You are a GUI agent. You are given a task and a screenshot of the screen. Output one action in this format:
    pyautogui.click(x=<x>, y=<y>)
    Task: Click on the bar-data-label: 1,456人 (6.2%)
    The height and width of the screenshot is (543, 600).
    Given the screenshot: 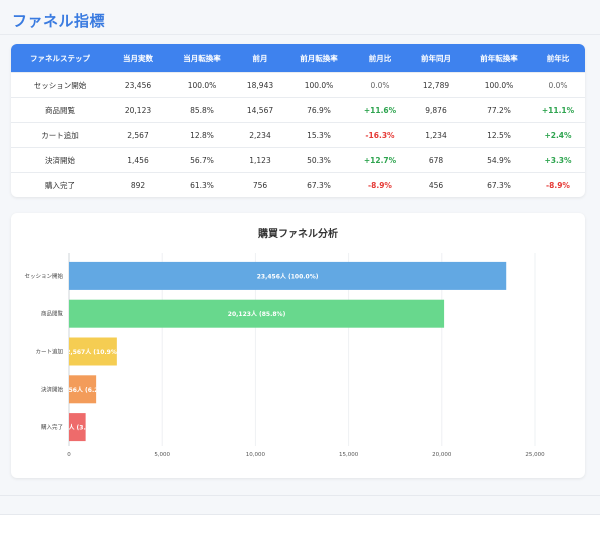 What is the action you would take?
    pyautogui.click(x=82, y=390)
    